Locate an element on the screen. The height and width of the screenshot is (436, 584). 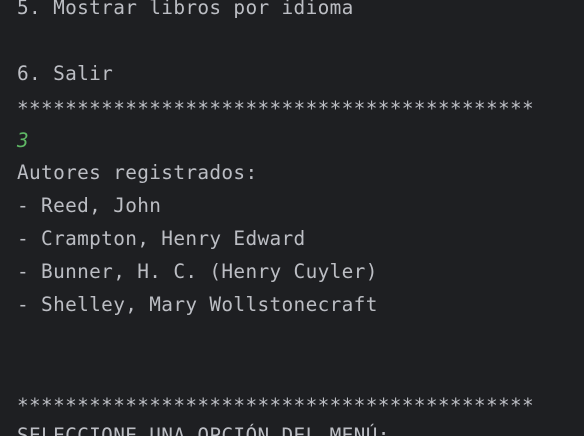
menu-prompt: SELECCIONE UNA OPCIÓN DEL MENÚ: is located at coordinates (203, 430).